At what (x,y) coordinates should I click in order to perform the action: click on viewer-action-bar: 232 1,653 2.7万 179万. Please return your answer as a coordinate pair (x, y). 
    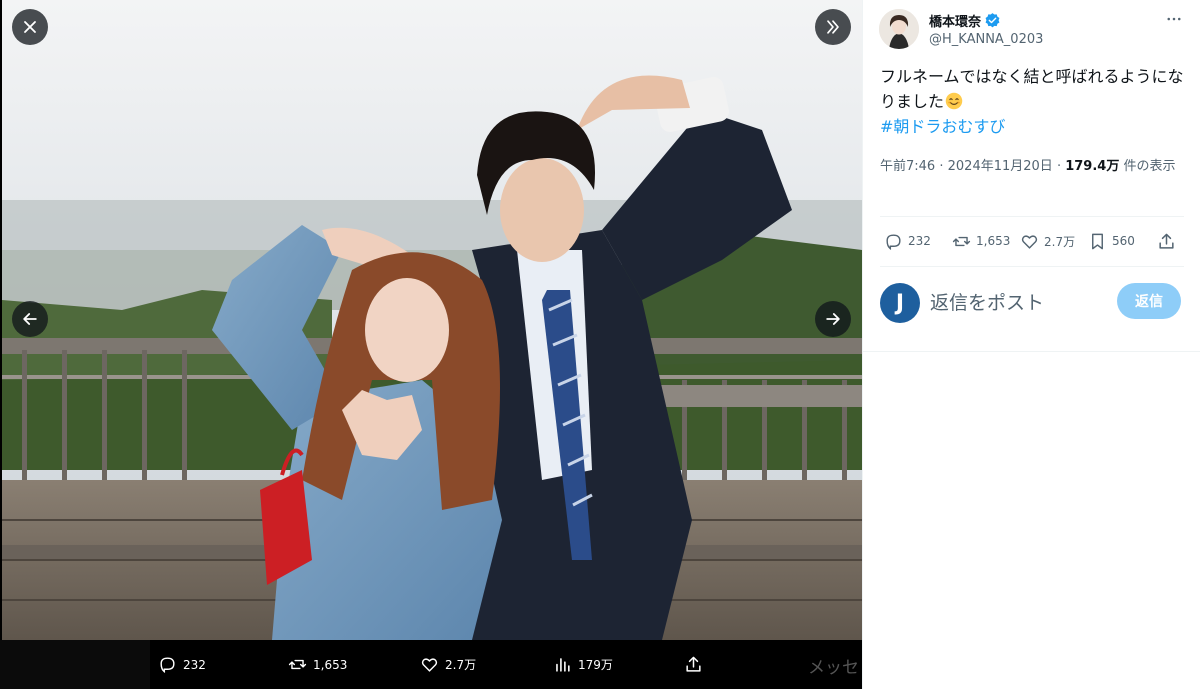
    Looking at the image, I should click on (431, 664).